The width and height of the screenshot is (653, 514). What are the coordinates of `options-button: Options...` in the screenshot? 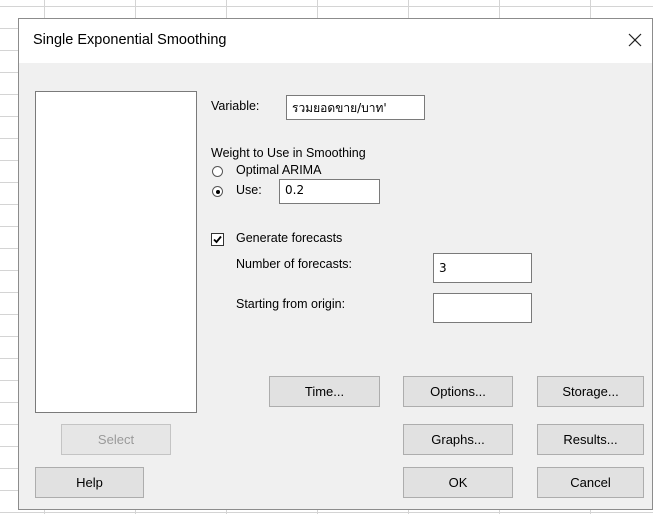 It's located at (458, 391).